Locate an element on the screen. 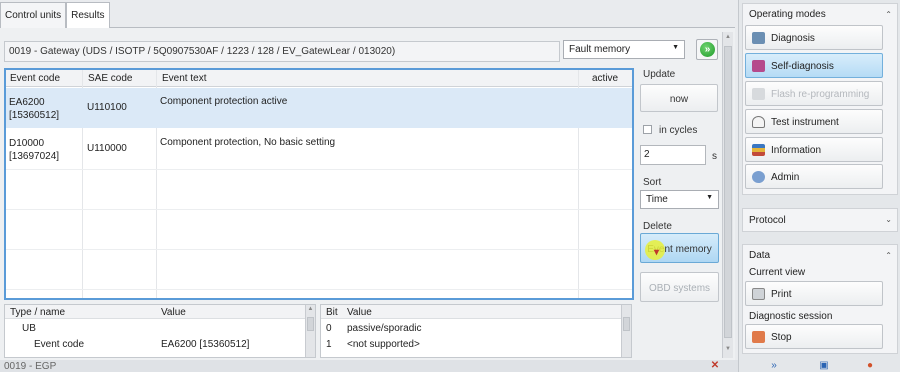  mode-flash-reprogramming-button: Flash re-programming is located at coordinates (814, 93).